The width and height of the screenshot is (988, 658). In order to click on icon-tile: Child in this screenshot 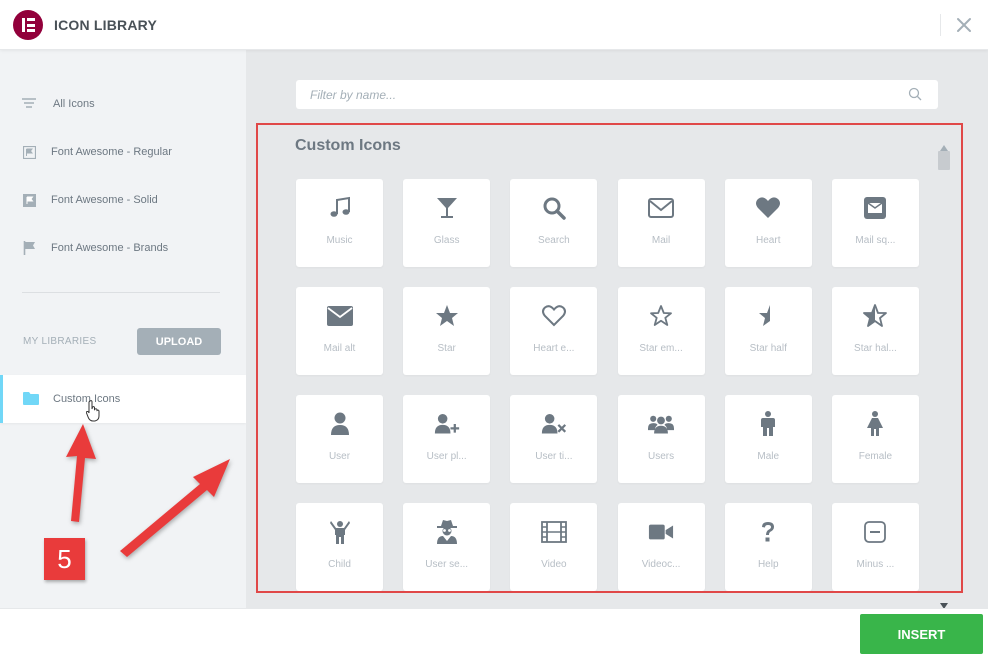, I will do `click(339, 547)`.